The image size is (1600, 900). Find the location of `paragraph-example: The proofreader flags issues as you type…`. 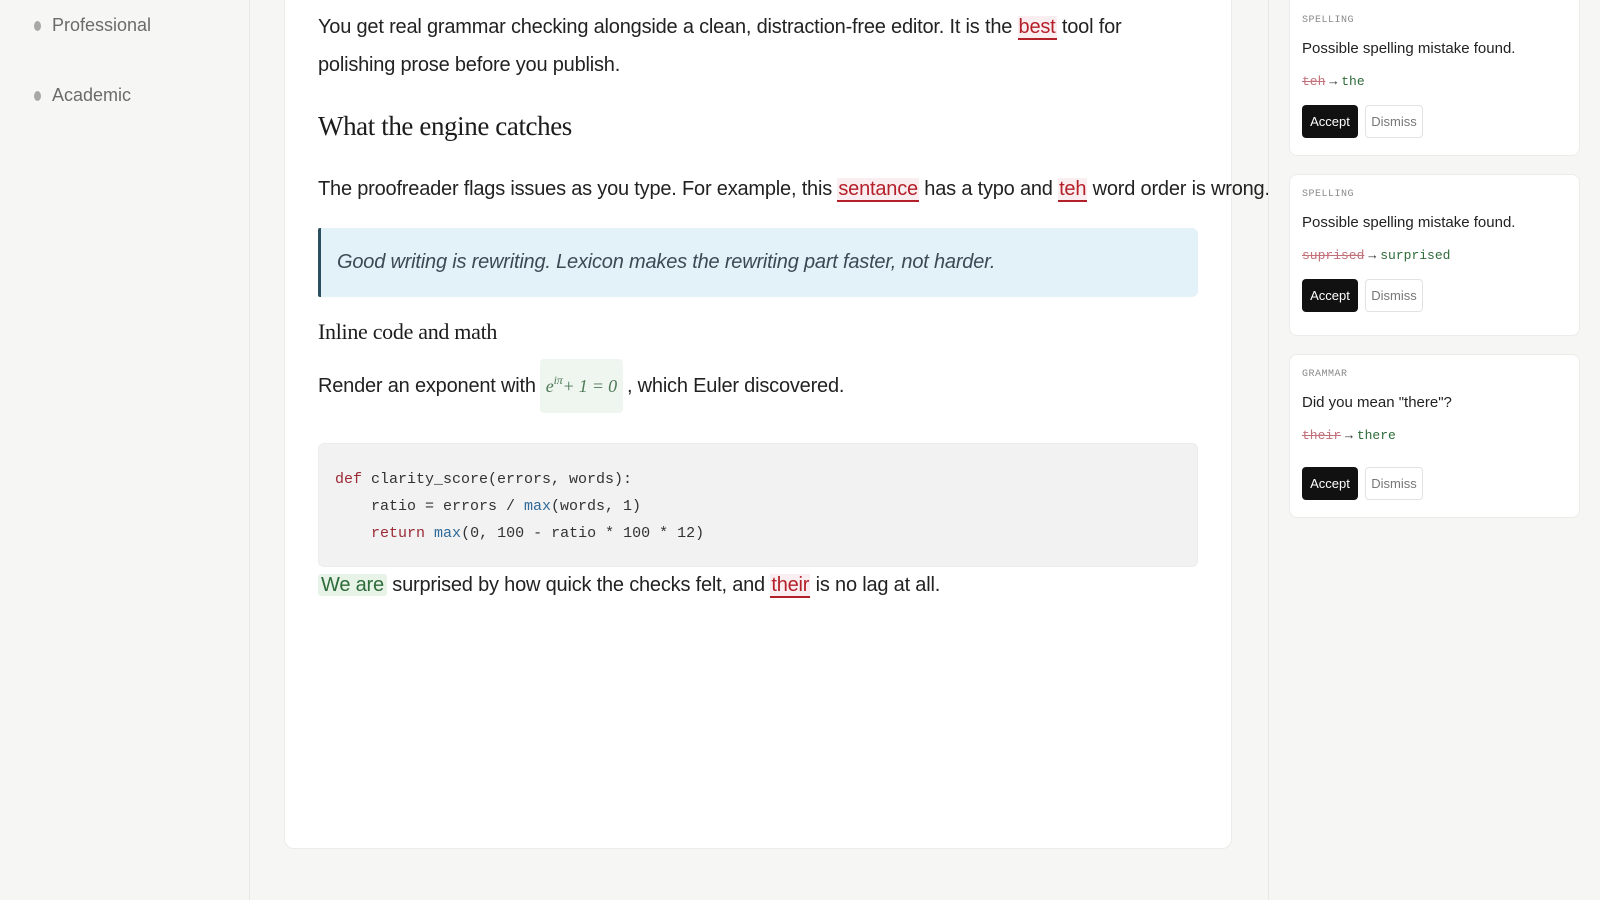

paragraph-example: The proofreader flags issues as you type… is located at coordinates (794, 189).